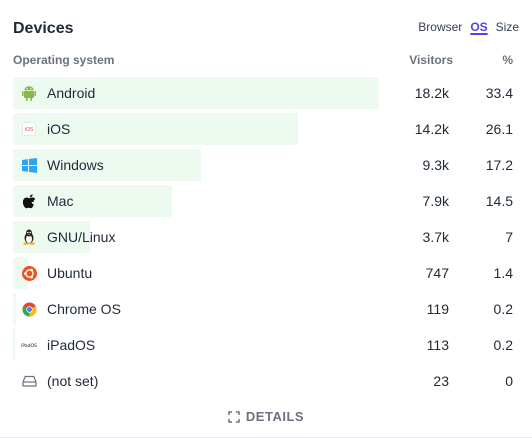 This screenshot has width=532, height=438. I want to click on row-label: (not set), so click(59, 381).